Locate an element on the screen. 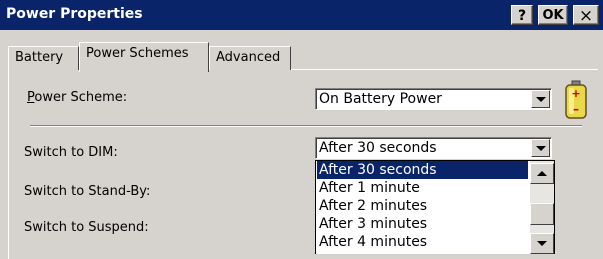 This screenshot has width=603, height=259. tab-battery: Battery is located at coordinates (43, 58).